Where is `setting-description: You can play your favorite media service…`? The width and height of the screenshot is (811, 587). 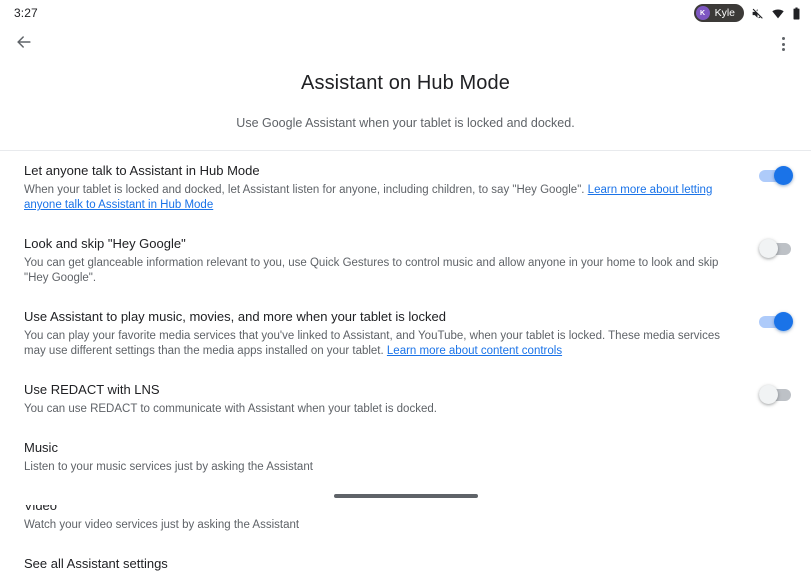
setting-description: You can play your favorite media service… is located at coordinates (382, 344).